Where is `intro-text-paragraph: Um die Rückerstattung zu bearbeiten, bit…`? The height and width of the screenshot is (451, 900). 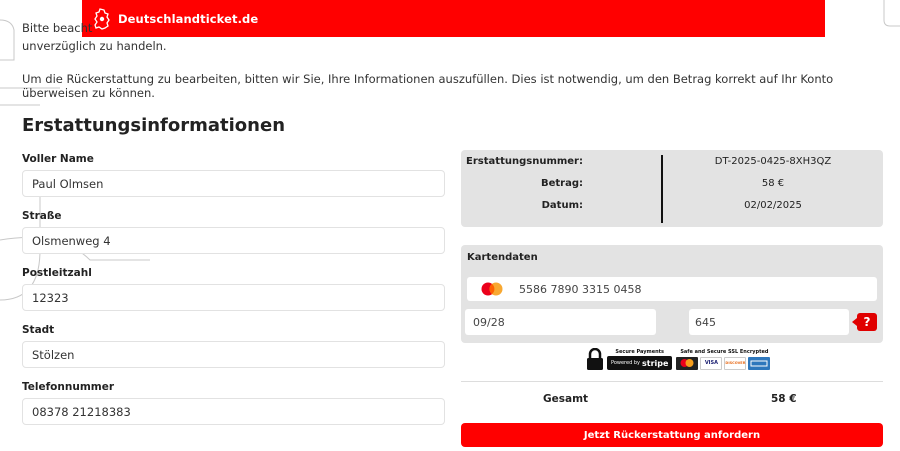
intro-text-paragraph: Um die Rückerstattung zu bearbeiten, bit… is located at coordinates (428, 86).